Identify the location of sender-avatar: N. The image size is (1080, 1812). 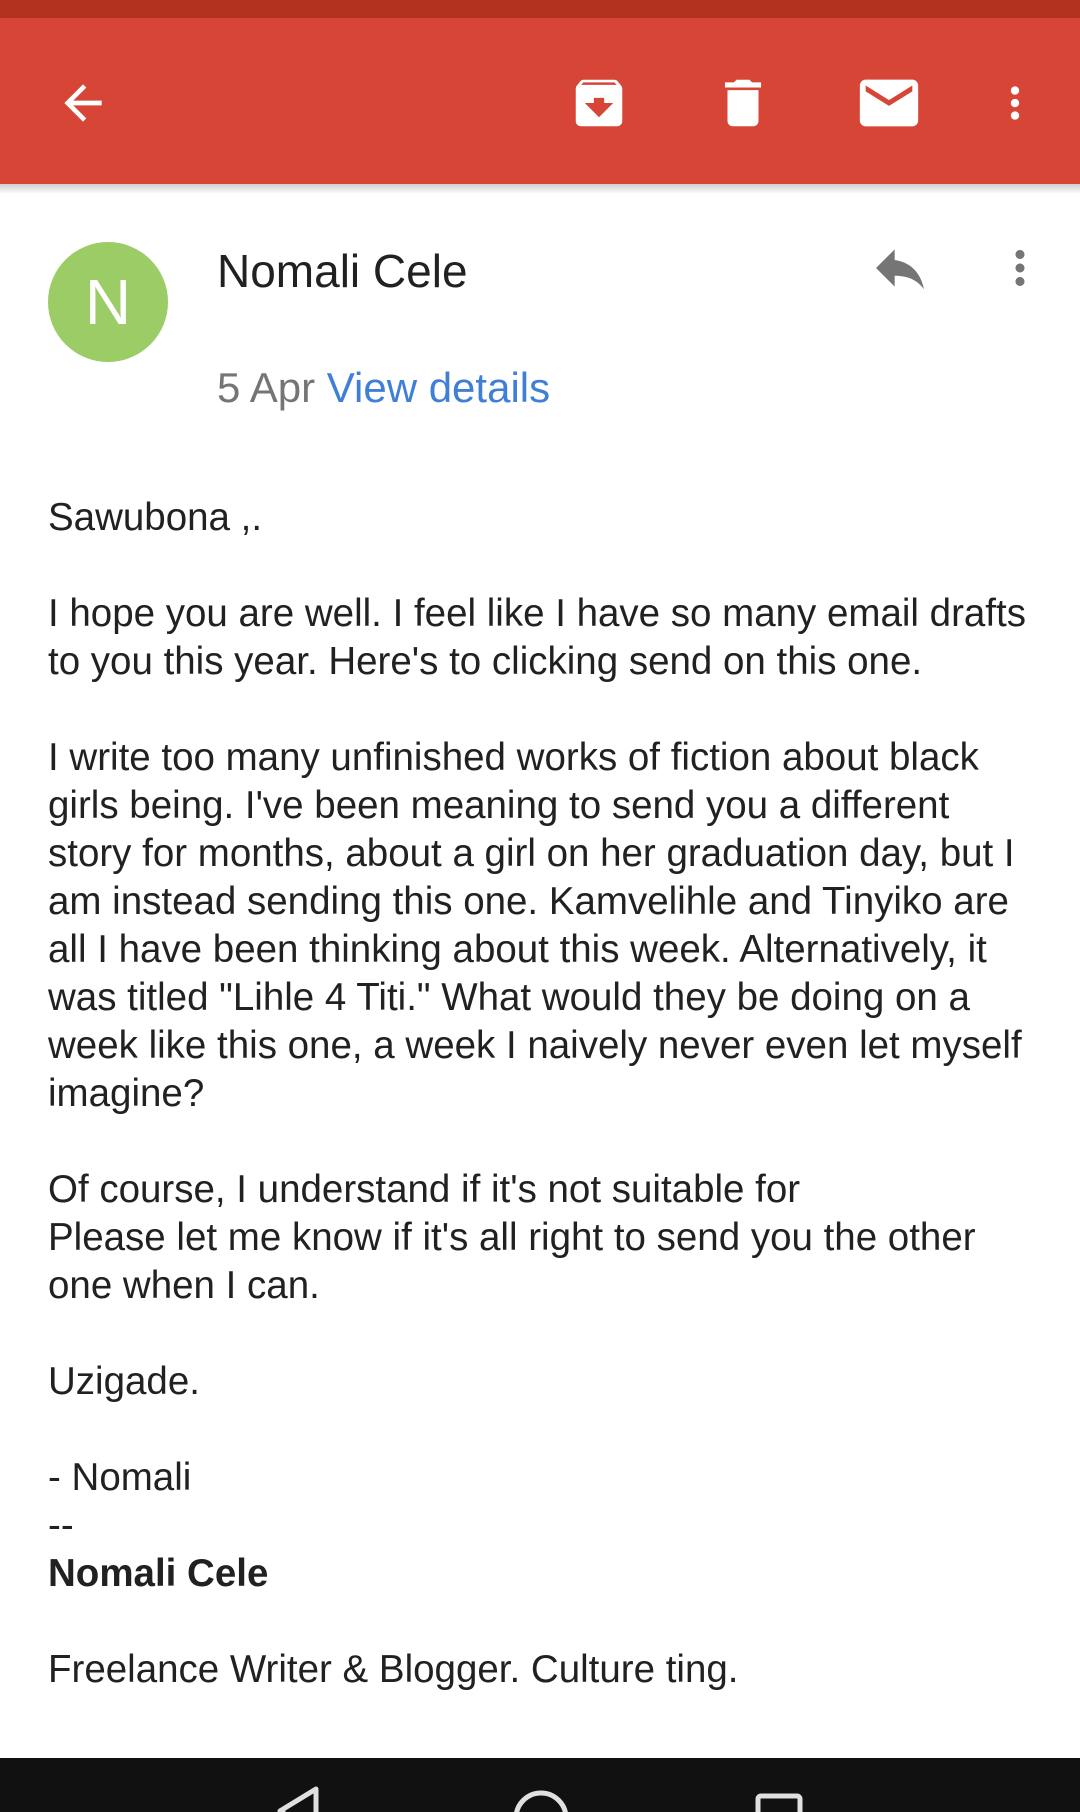
(108, 302).